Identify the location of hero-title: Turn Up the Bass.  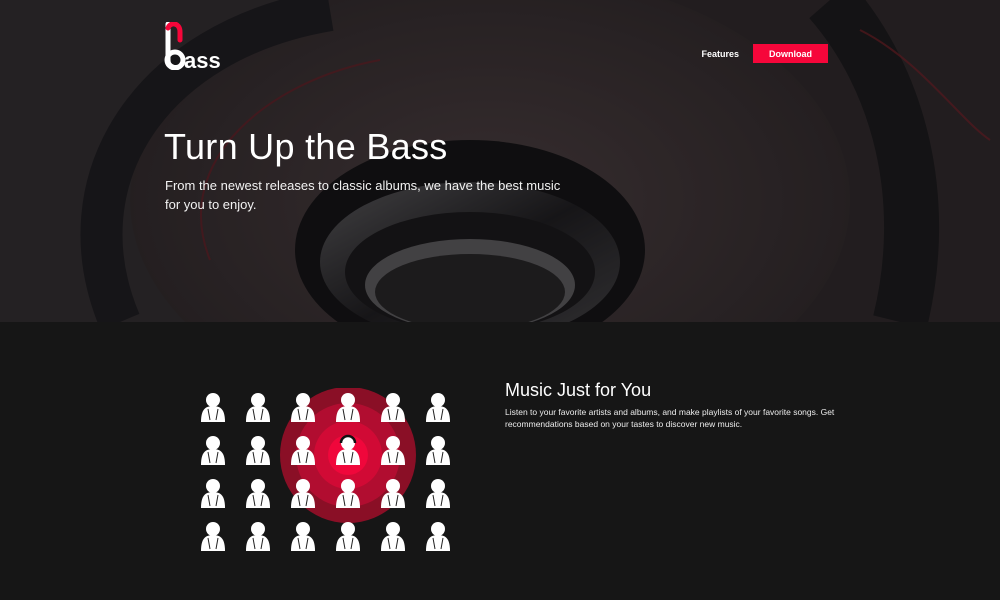
(306, 146).